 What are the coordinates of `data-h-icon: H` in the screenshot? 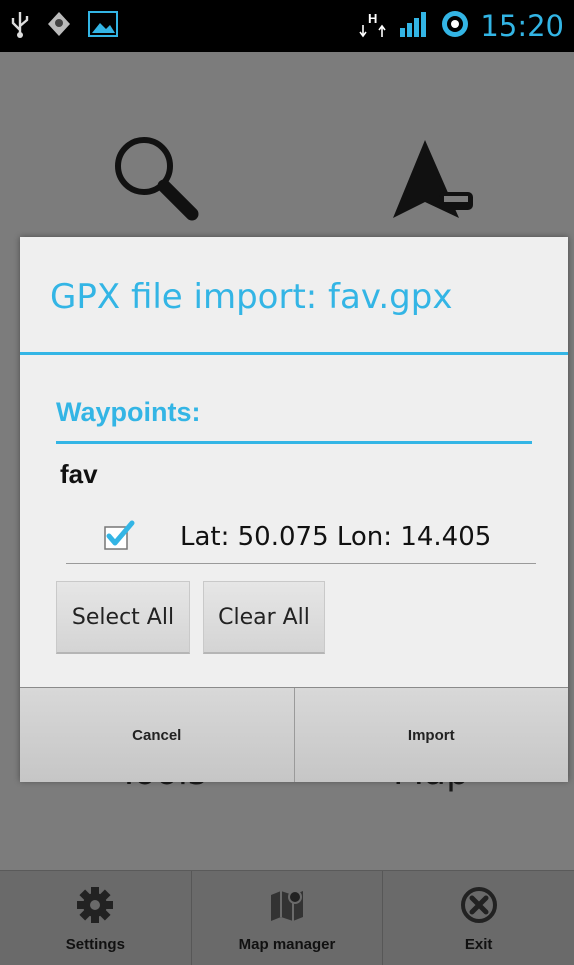 It's located at (373, 26).